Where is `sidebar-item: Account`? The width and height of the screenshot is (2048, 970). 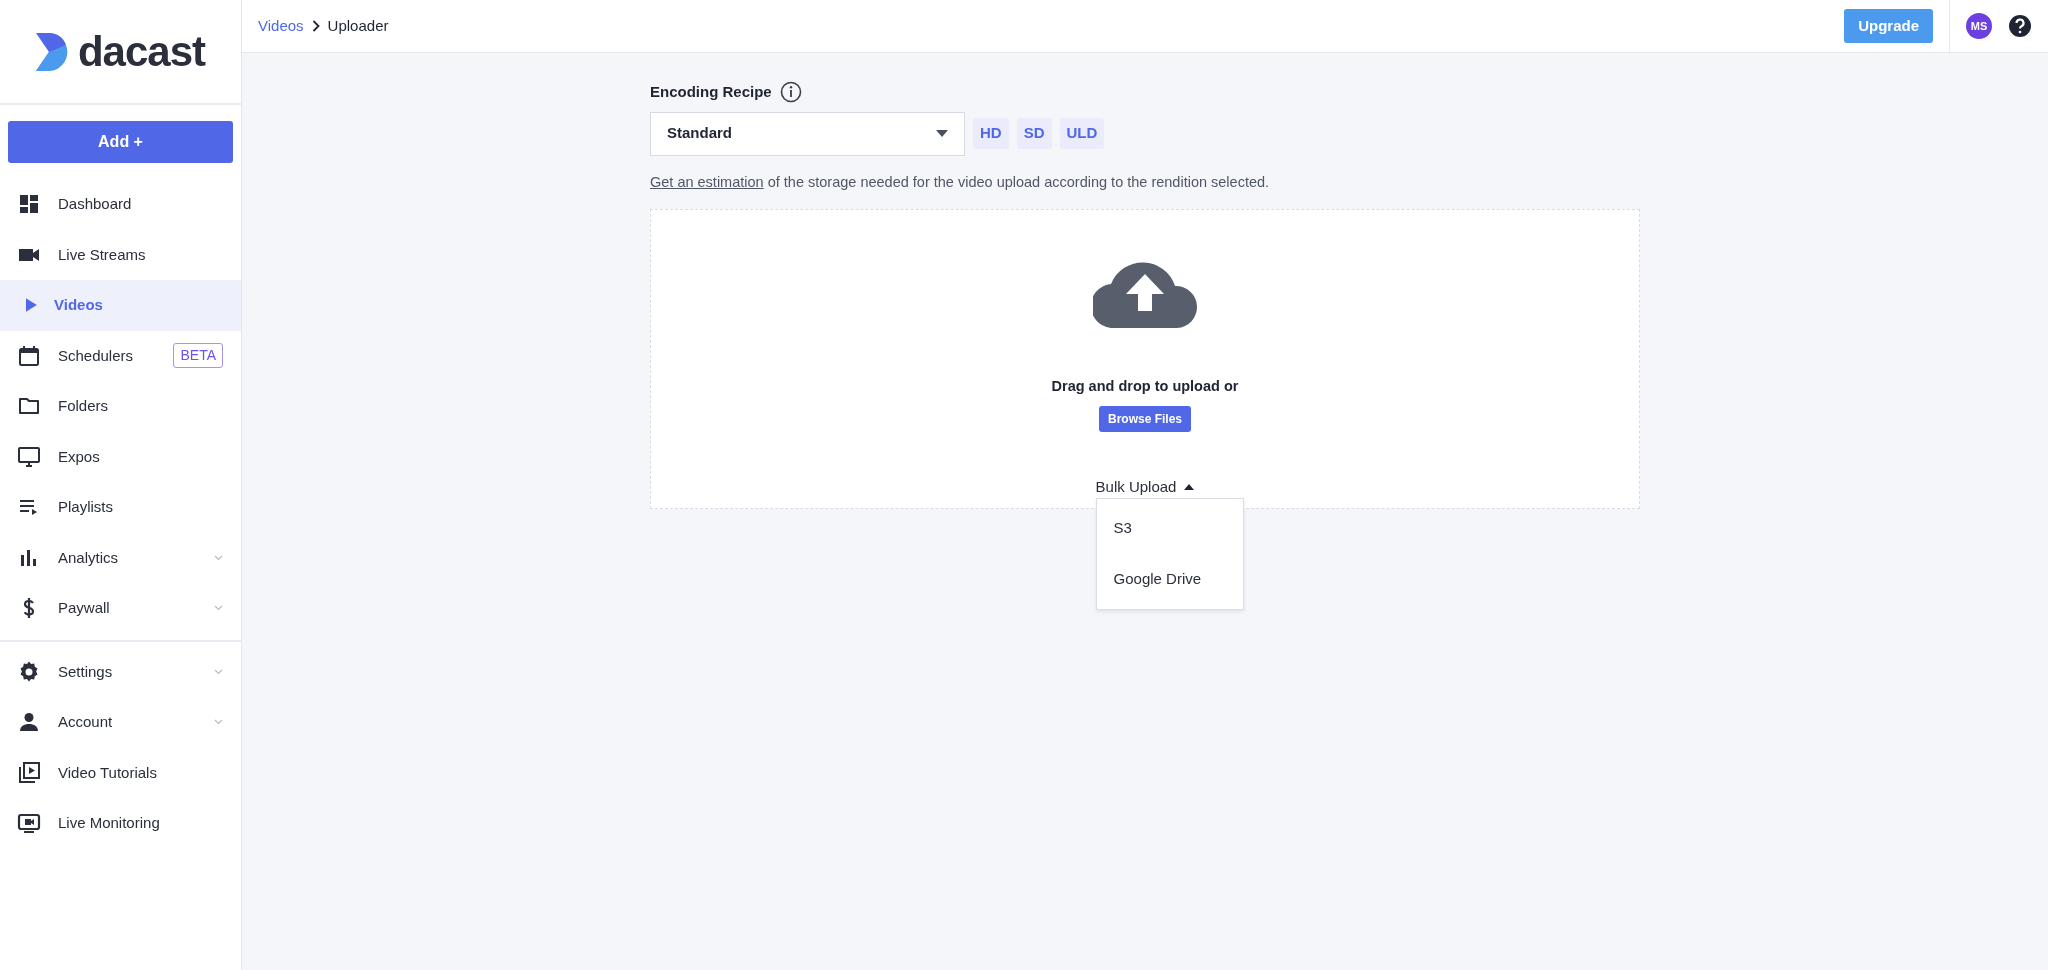 sidebar-item: Account is located at coordinates (120, 722).